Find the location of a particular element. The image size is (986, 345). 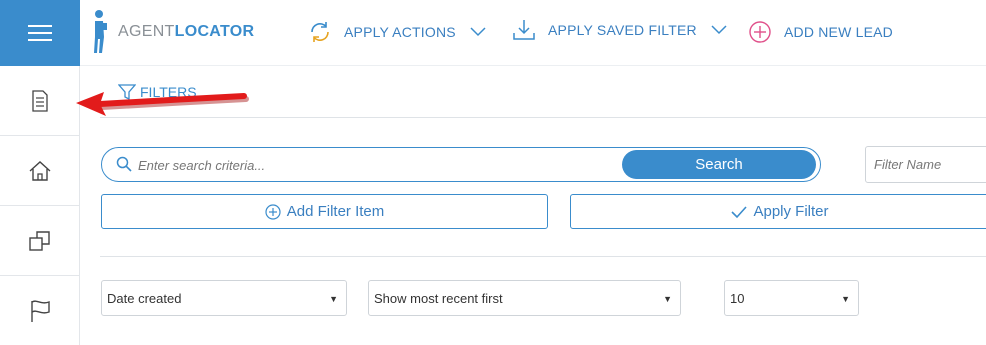

filter-name-field is located at coordinates (925, 164).